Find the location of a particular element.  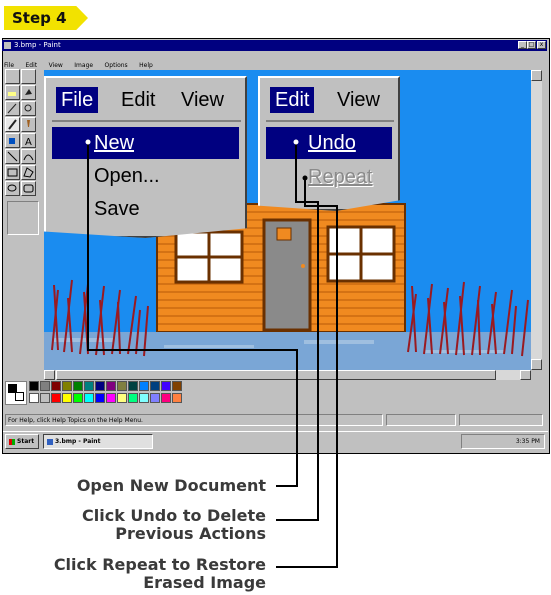

undo-bullet-icon is located at coordinates (296, 142).